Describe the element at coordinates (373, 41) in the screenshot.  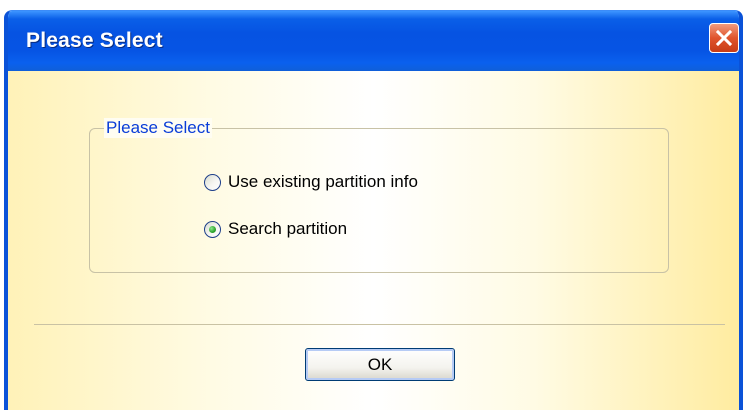
I see `title-bar: Please Select` at that location.